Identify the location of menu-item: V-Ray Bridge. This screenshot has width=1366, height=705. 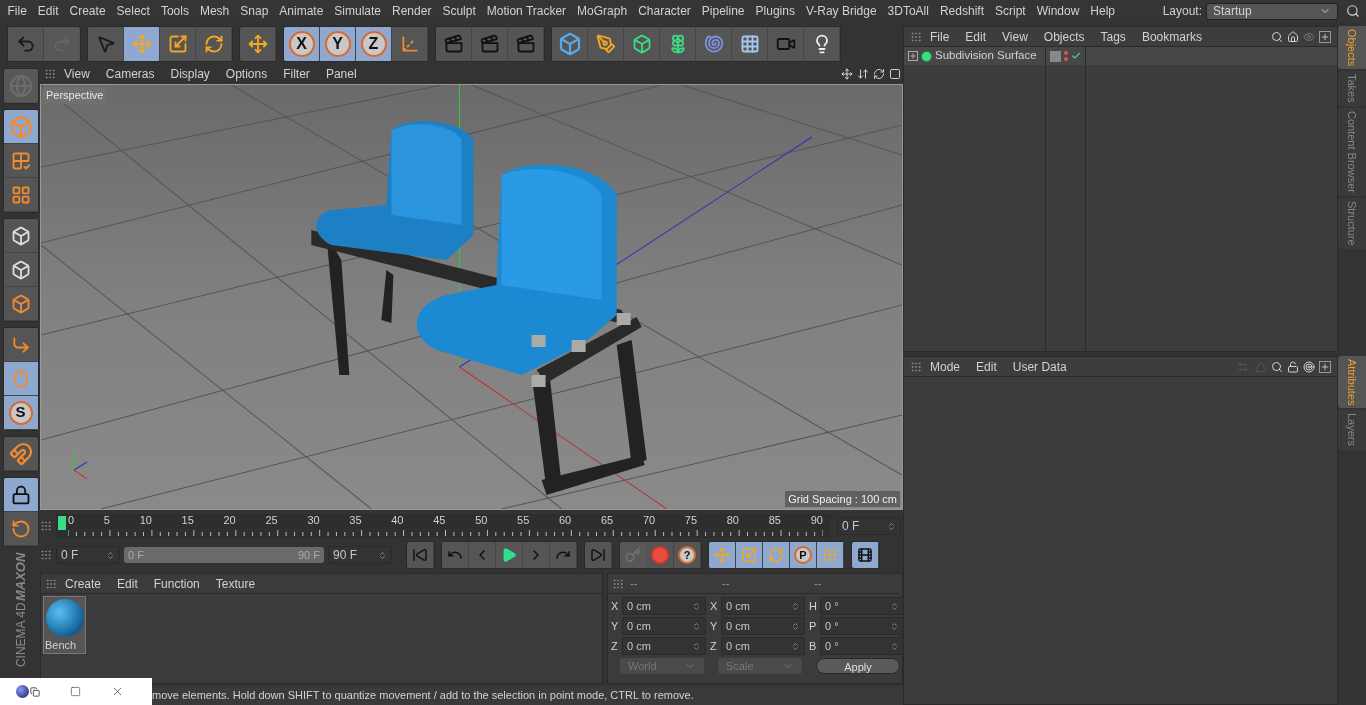
(841, 11).